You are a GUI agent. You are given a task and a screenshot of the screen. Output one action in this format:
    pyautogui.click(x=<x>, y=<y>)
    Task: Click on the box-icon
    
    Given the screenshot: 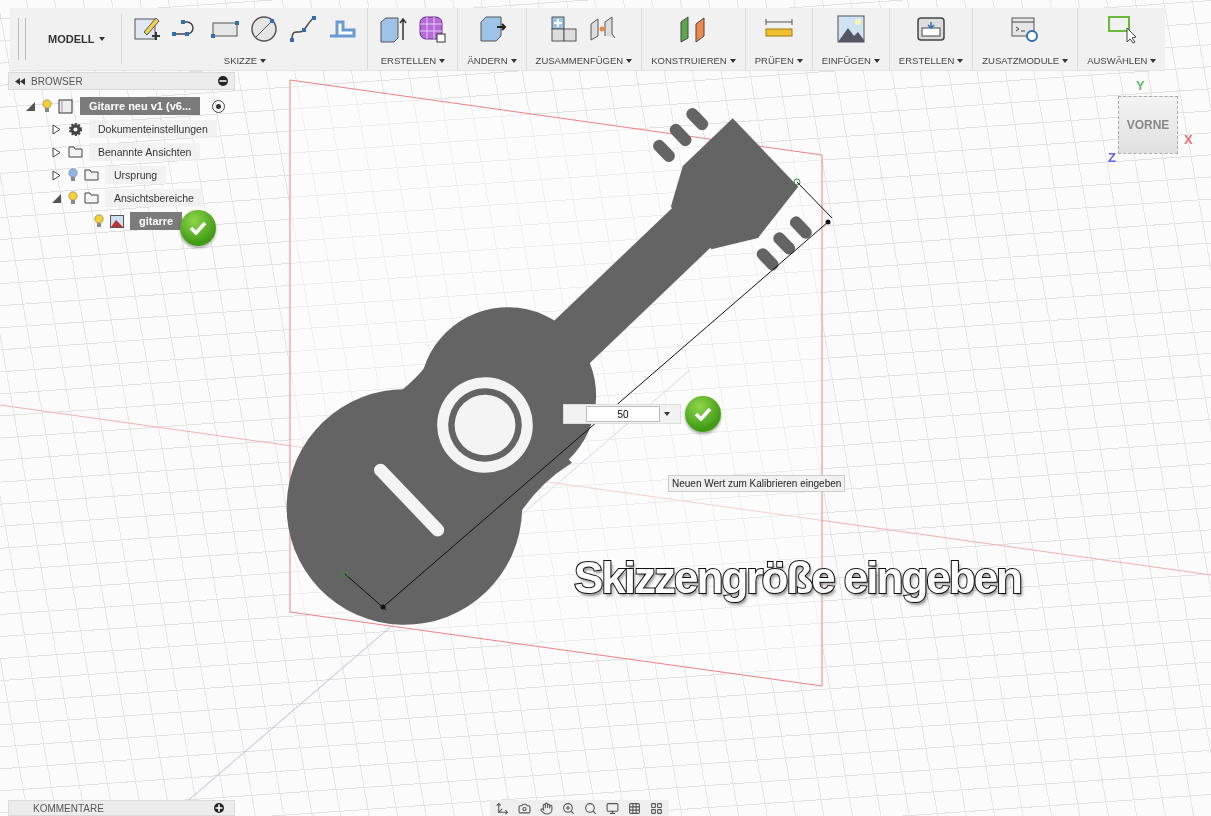 What is the action you would take?
    pyautogui.click(x=492, y=29)
    